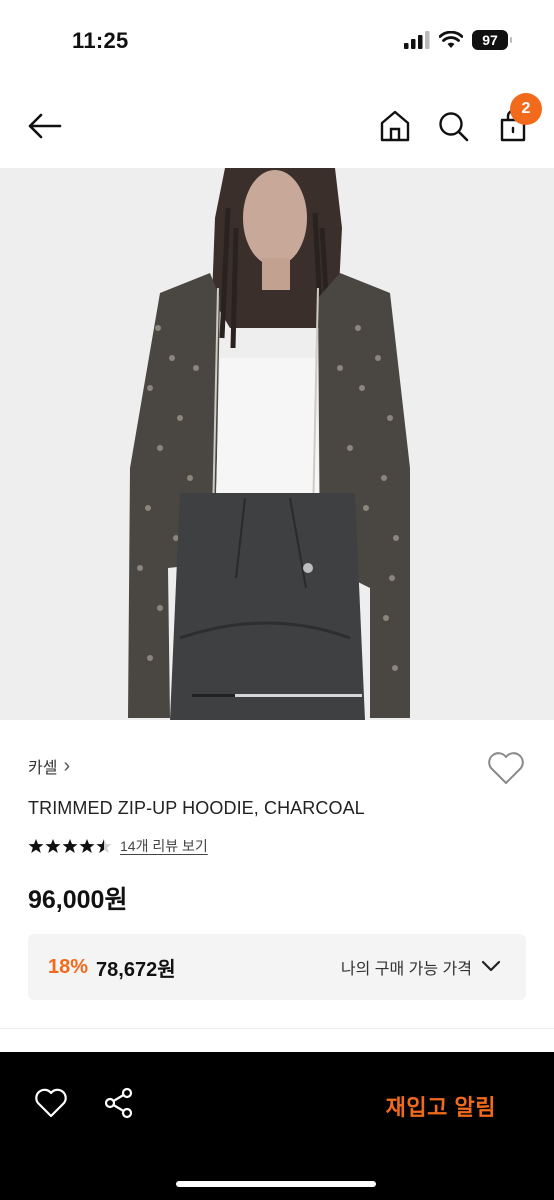 The image size is (554, 1200). What do you see at coordinates (277, 1126) in the screenshot?
I see `bottom-action-bar: 재입고 알림` at bounding box center [277, 1126].